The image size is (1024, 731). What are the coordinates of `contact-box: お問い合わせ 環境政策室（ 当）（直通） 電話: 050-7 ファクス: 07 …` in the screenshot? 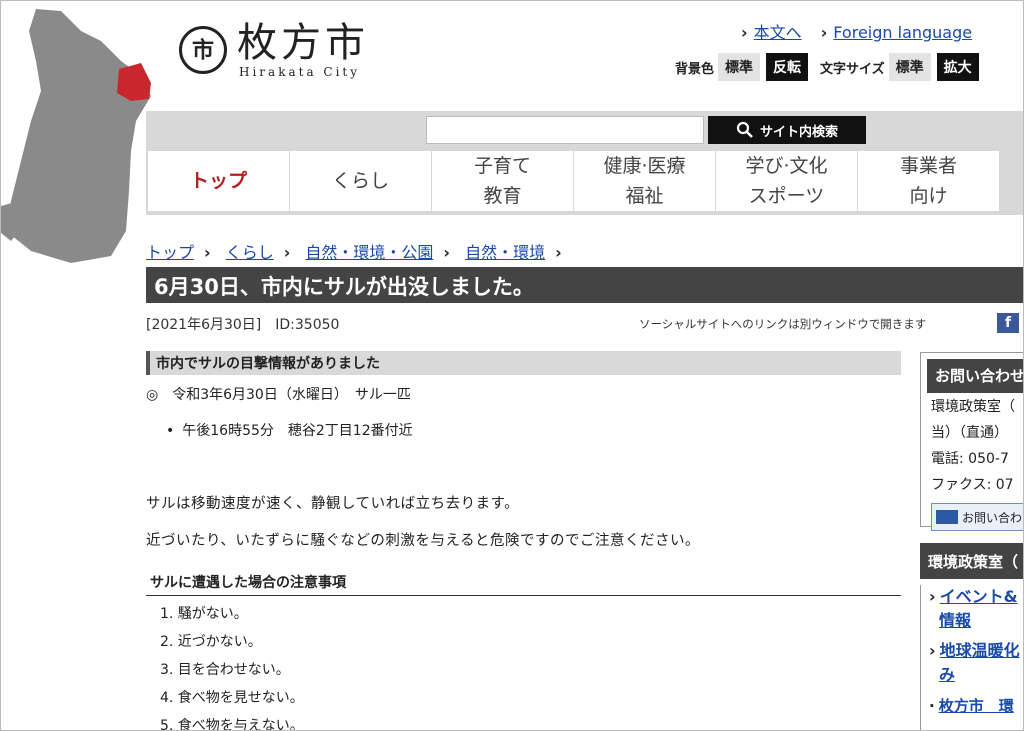 It's located at (971, 441).